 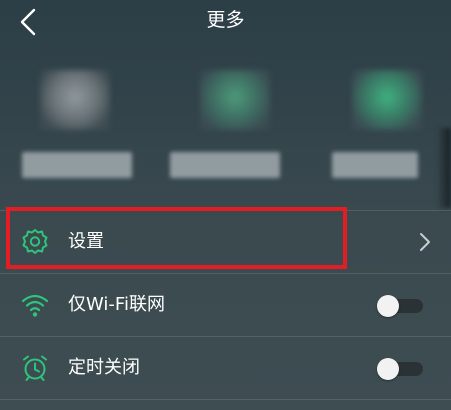 What do you see at coordinates (400, 306) in the screenshot?
I see `wifi-only-toggle` at bounding box center [400, 306].